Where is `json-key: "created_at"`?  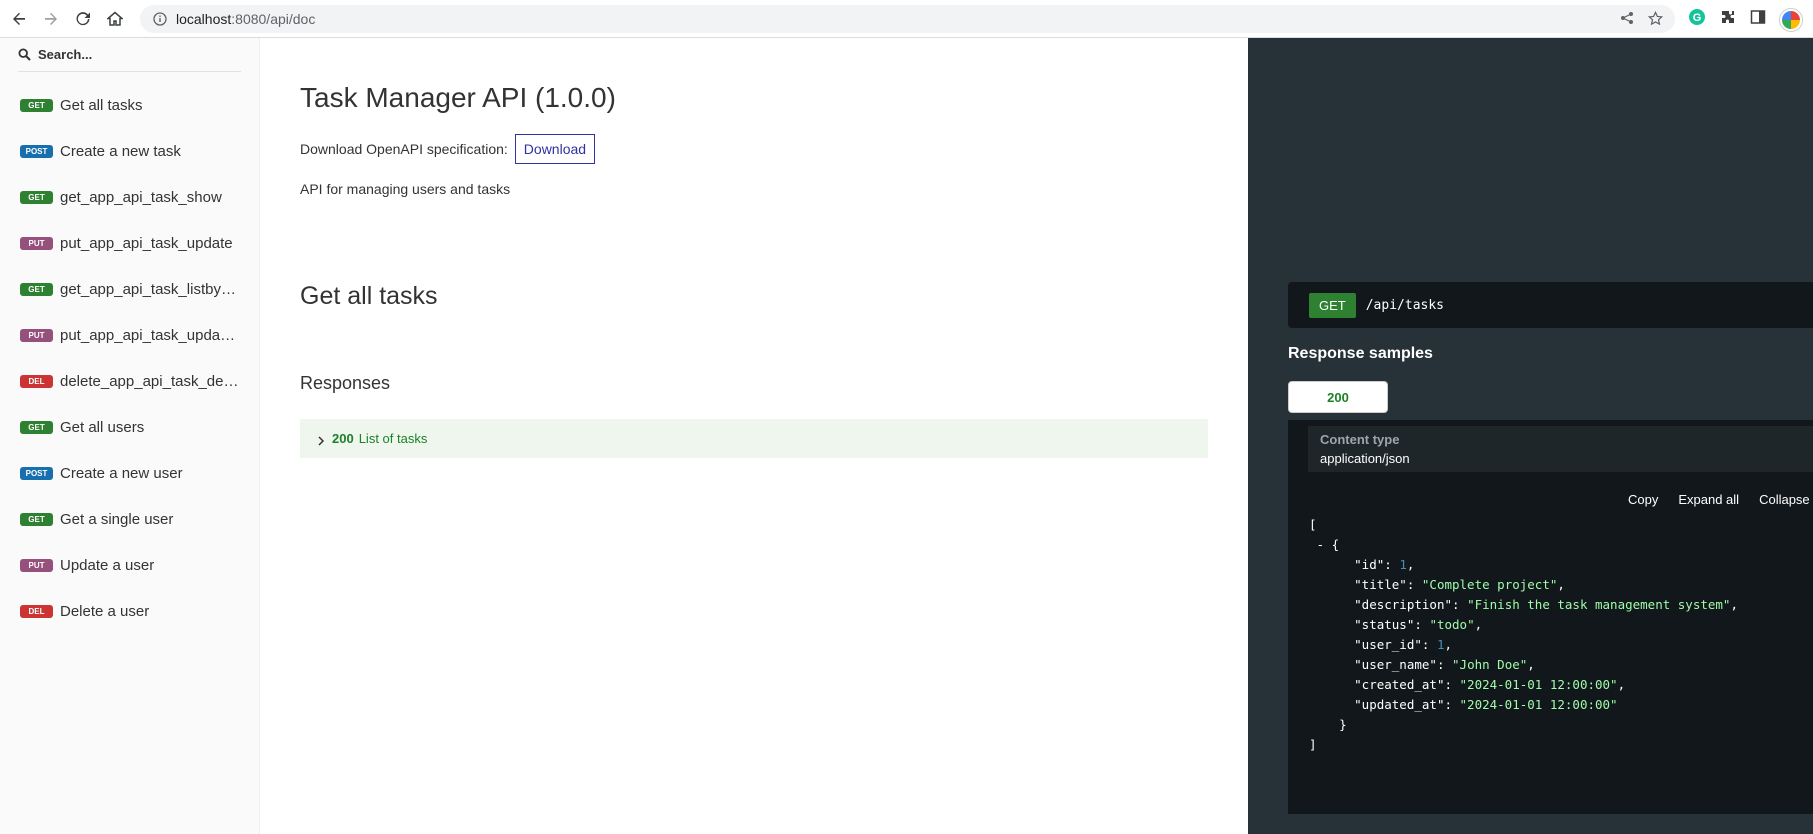
json-key: "created_at" is located at coordinates (1399, 684).